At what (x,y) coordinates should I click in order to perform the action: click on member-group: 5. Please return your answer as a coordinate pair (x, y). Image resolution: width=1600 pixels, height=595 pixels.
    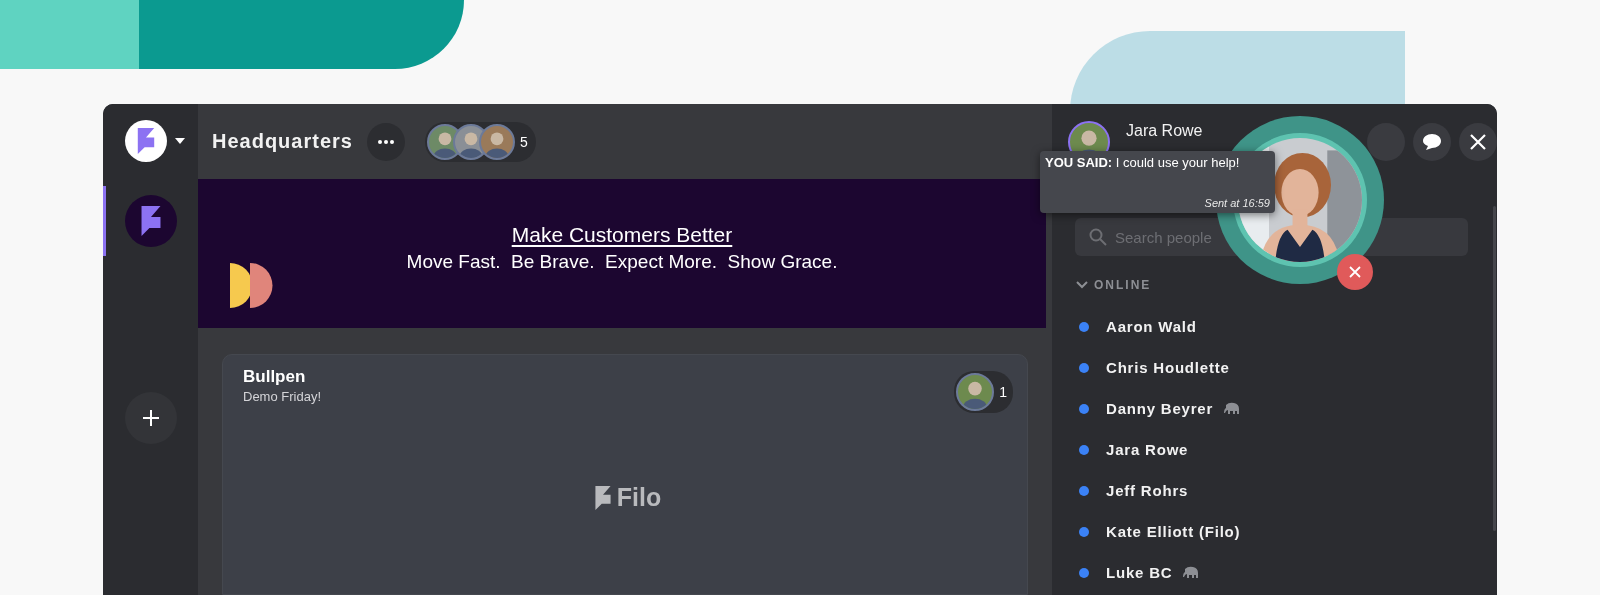
    Looking at the image, I should click on (480, 141).